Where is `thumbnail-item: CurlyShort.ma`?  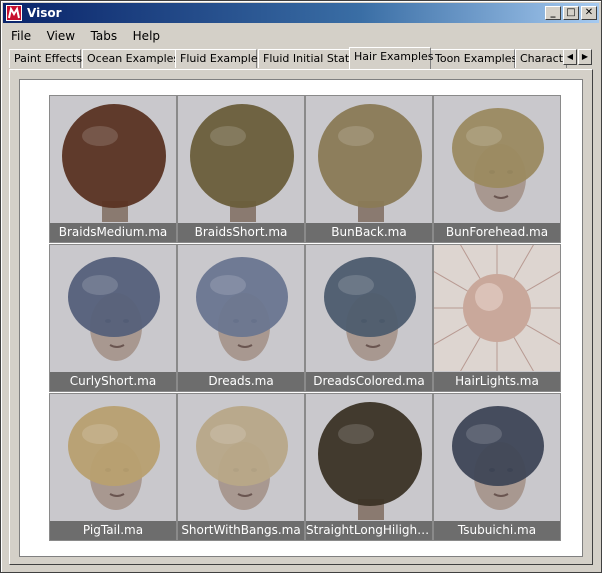
thumbnail-item: CurlyShort.ma is located at coordinates (113, 318).